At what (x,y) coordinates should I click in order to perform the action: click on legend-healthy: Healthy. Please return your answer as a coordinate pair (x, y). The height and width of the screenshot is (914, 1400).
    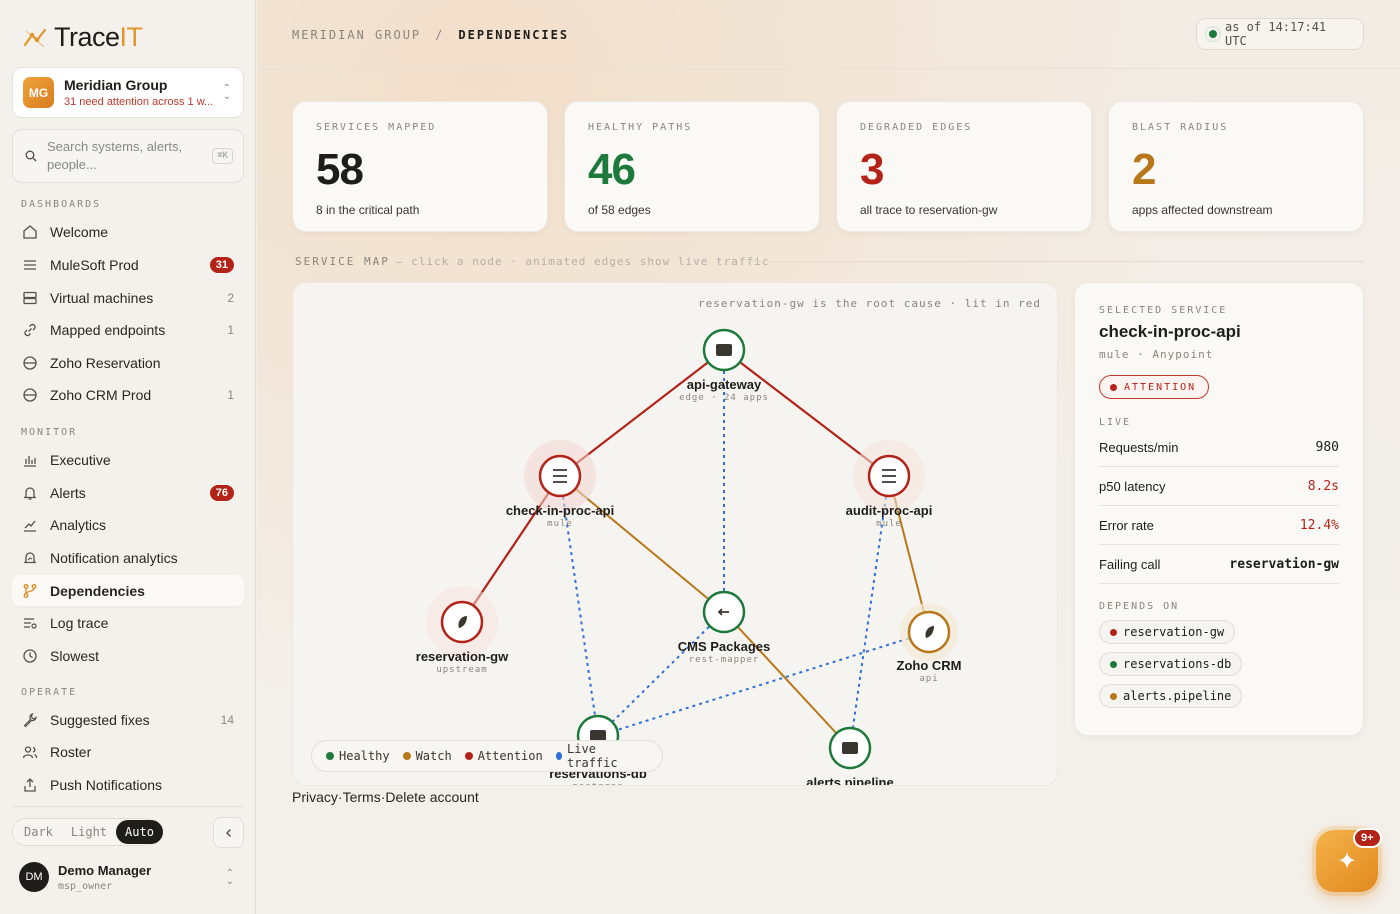
    Looking at the image, I should click on (358, 756).